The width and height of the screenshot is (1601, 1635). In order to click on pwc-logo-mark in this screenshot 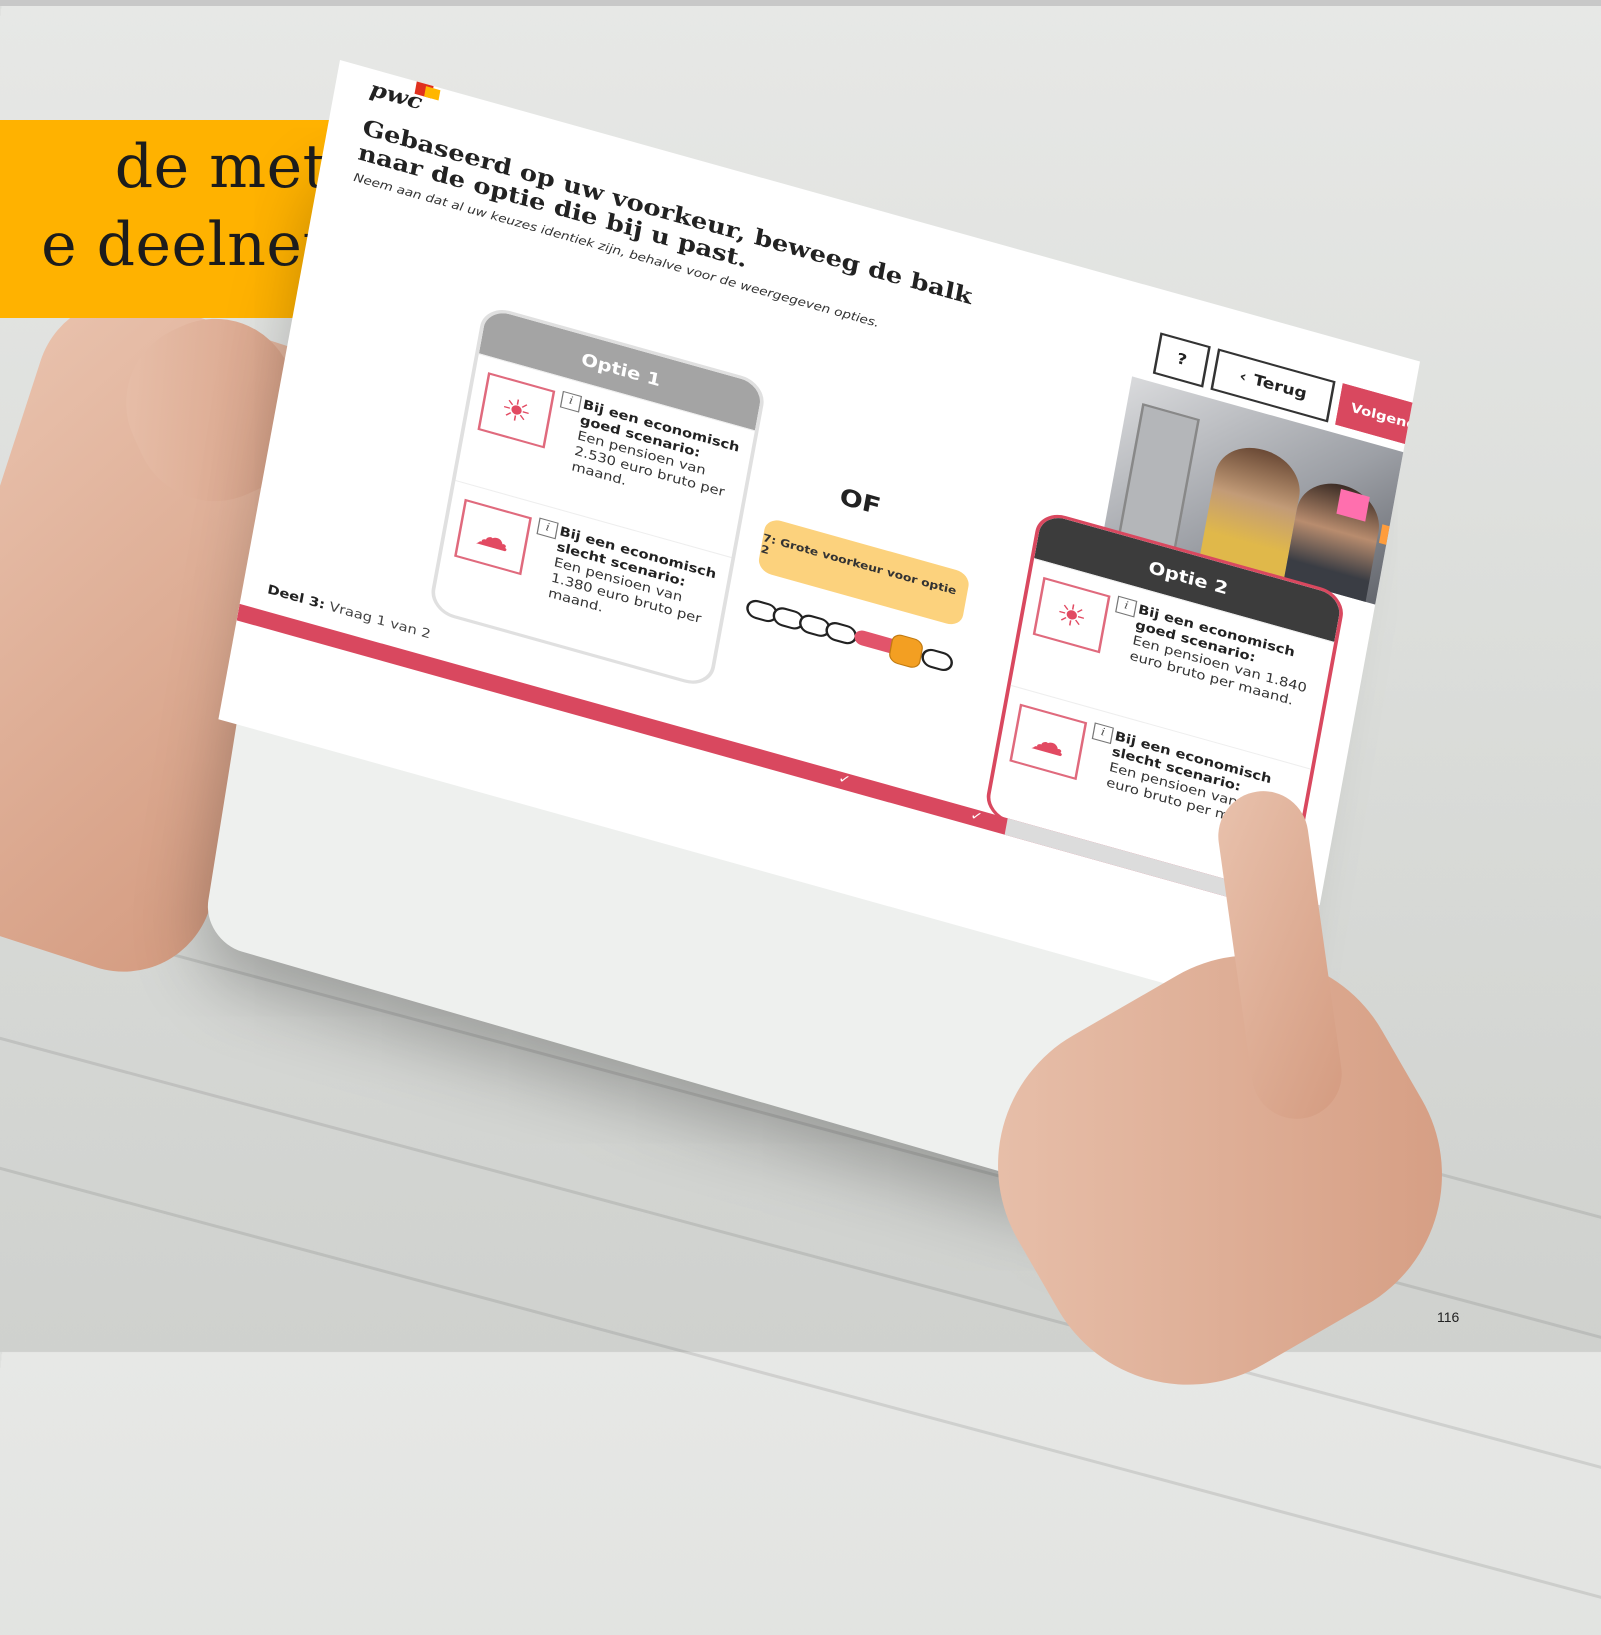, I will do `click(432, 93)`.